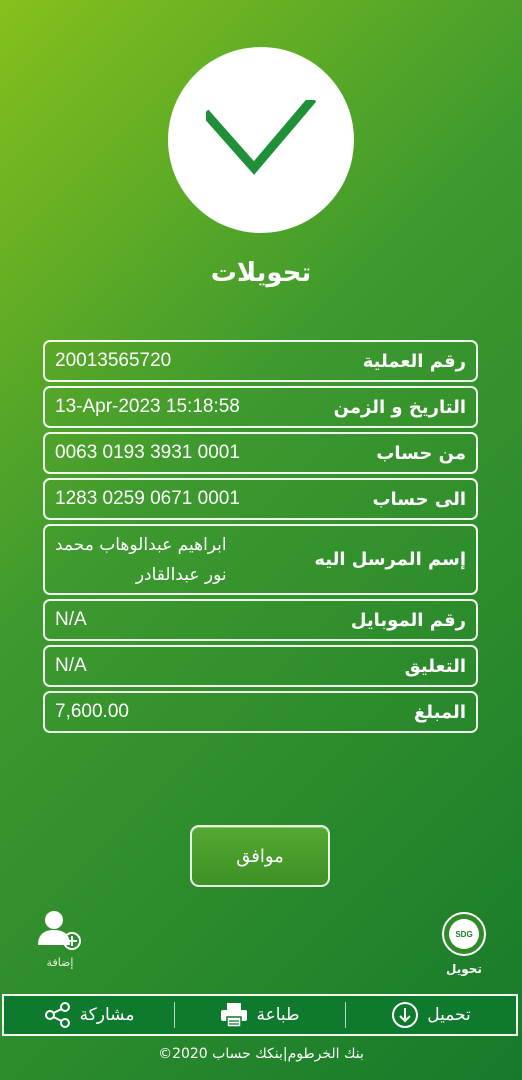 The height and width of the screenshot is (1080, 522). Describe the element at coordinates (421, 453) in the screenshot. I see `from-account-label: من حساب` at that location.